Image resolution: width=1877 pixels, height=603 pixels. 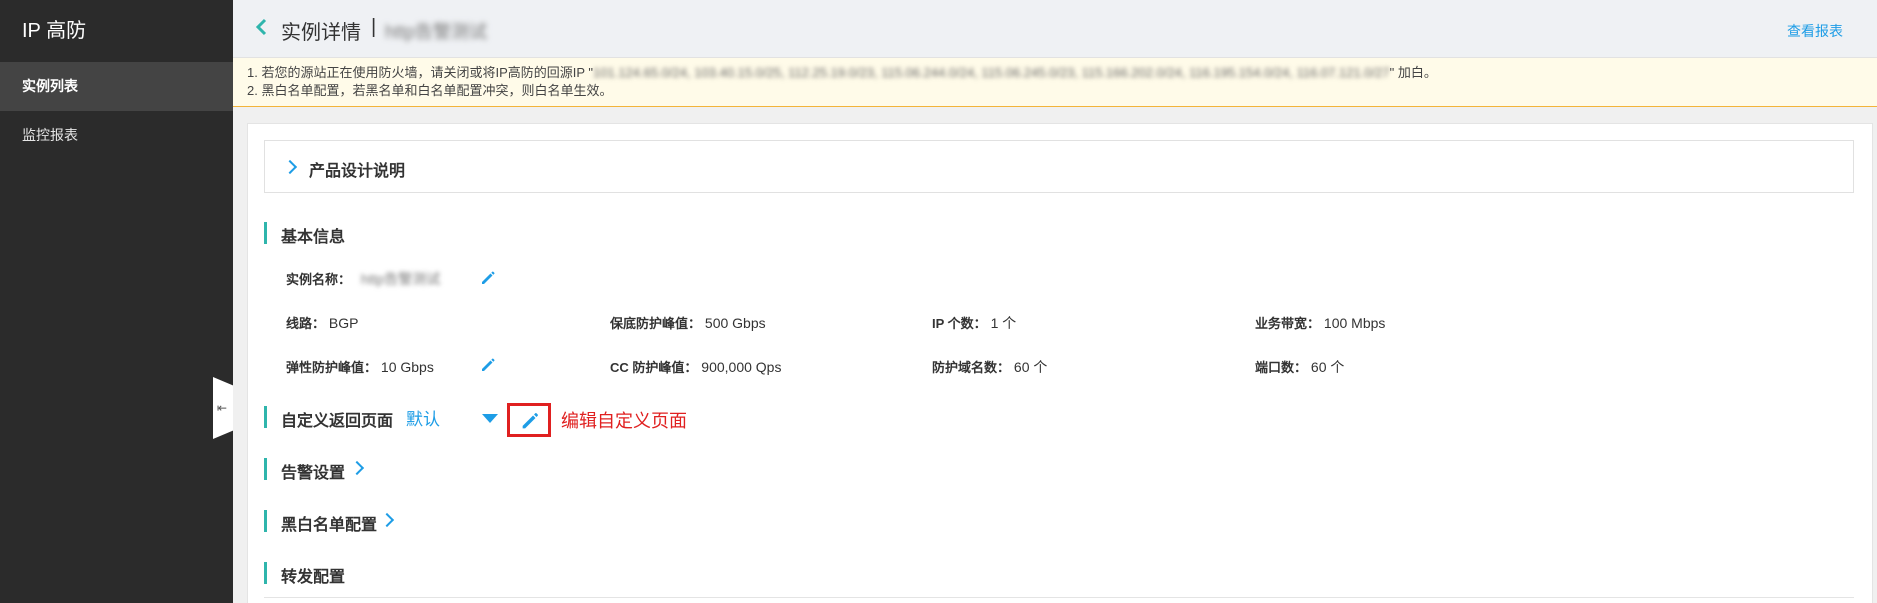 What do you see at coordinates (322, 323) in the screenshot?
I see `field-line: 线路： BGP` at bounding box center [322, 323].